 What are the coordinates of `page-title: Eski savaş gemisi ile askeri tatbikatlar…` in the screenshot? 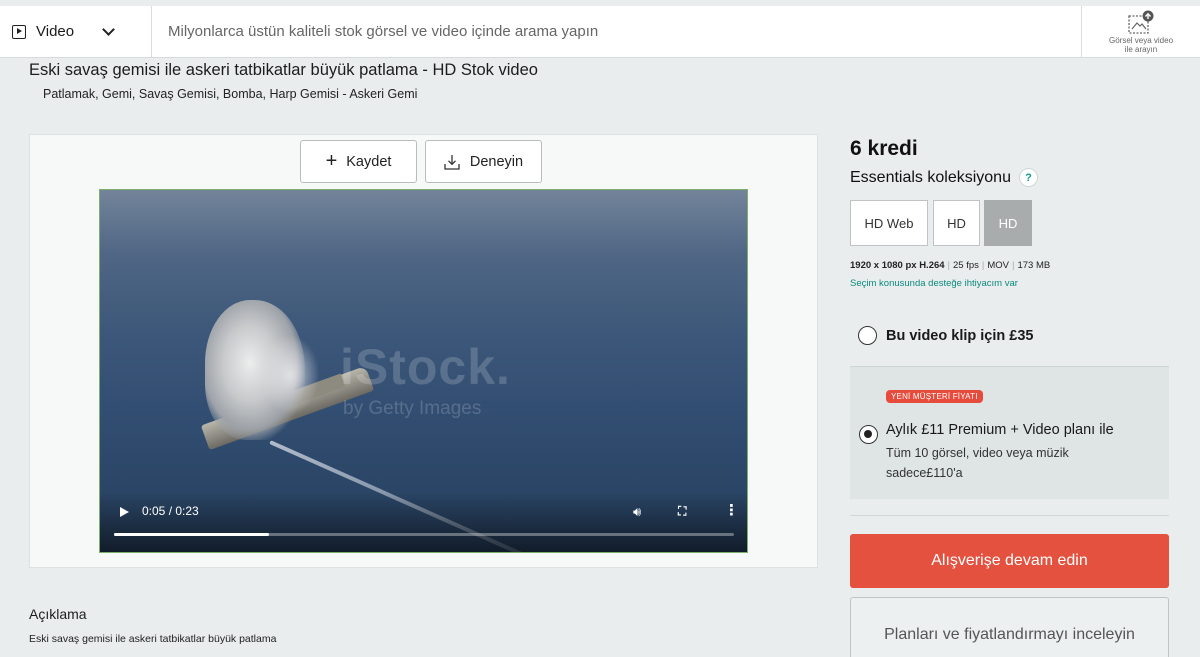 It's located at (283, 70).